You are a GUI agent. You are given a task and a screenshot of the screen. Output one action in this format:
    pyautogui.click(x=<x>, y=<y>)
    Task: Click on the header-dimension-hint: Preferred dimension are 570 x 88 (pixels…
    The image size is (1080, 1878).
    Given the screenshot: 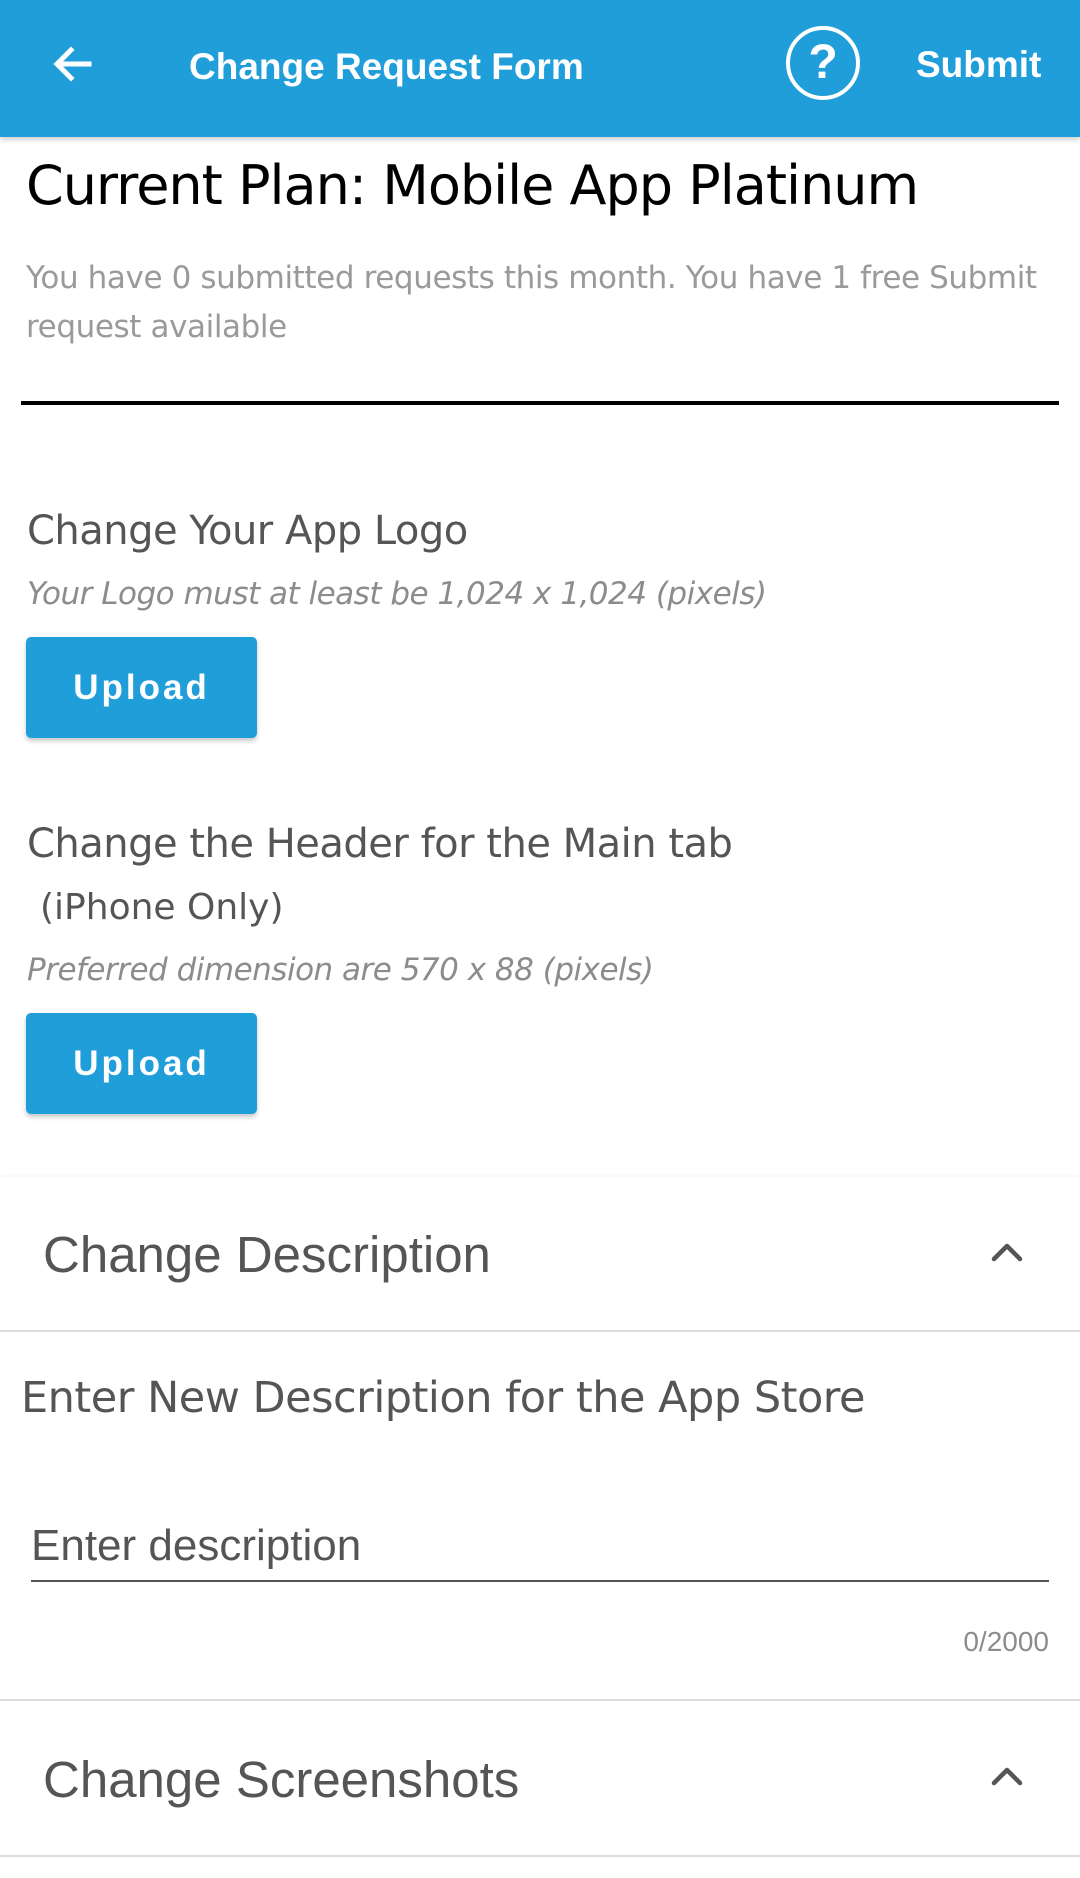 What is the action you would take?
    pyautogui.click(x=340, y=970)
    